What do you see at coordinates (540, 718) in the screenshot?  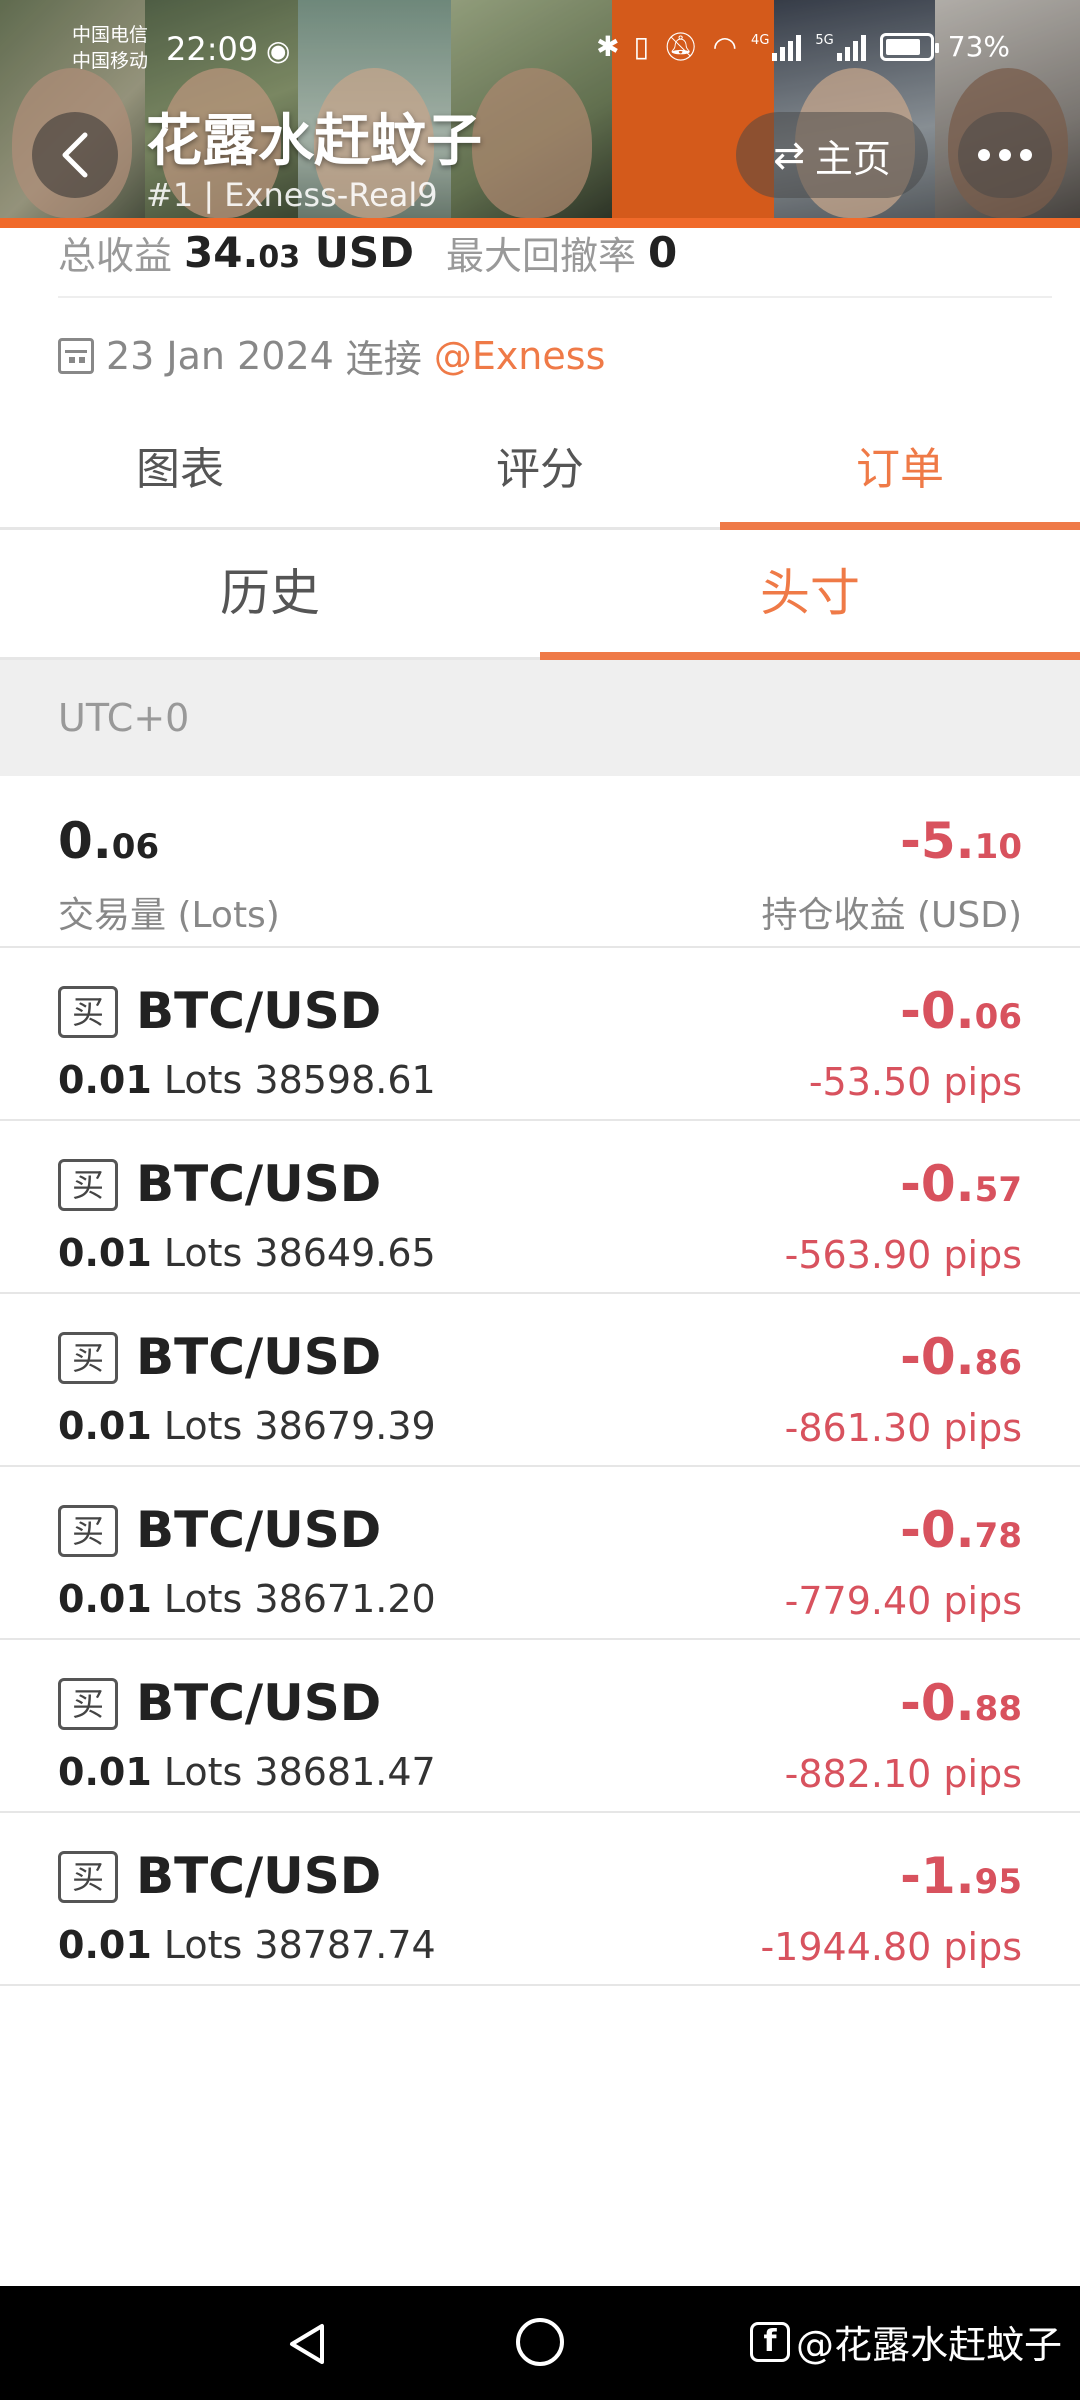 I see `timezone-label: UTC+0` at bounding box center [540, 718].